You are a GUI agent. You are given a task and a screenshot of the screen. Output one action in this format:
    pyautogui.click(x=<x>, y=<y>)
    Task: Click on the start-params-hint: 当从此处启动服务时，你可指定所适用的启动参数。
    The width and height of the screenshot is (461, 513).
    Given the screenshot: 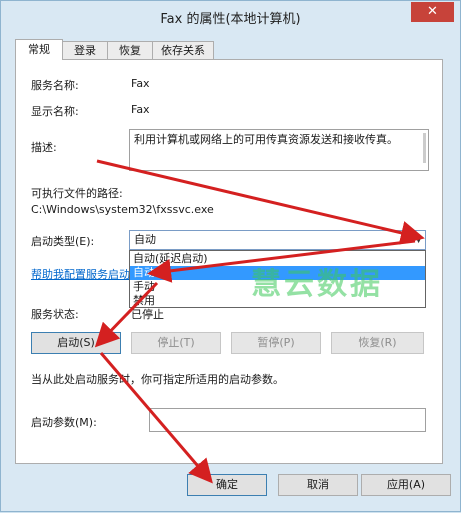 What is the action you would take?
    pyautogui.click(x=157, y=379)
    